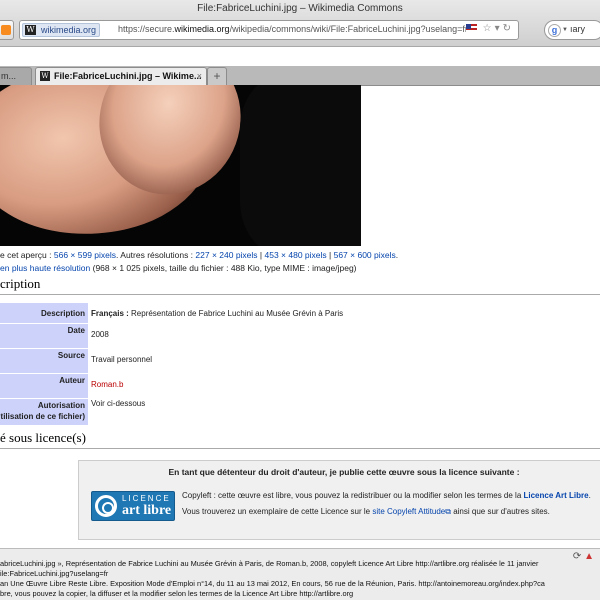 The height and width of the screenshot is (600, 600). Describe the element at coordinates (226, 255) in the screenshot. I see `resolution-option-link: 227 × 240 pixels` at that location.